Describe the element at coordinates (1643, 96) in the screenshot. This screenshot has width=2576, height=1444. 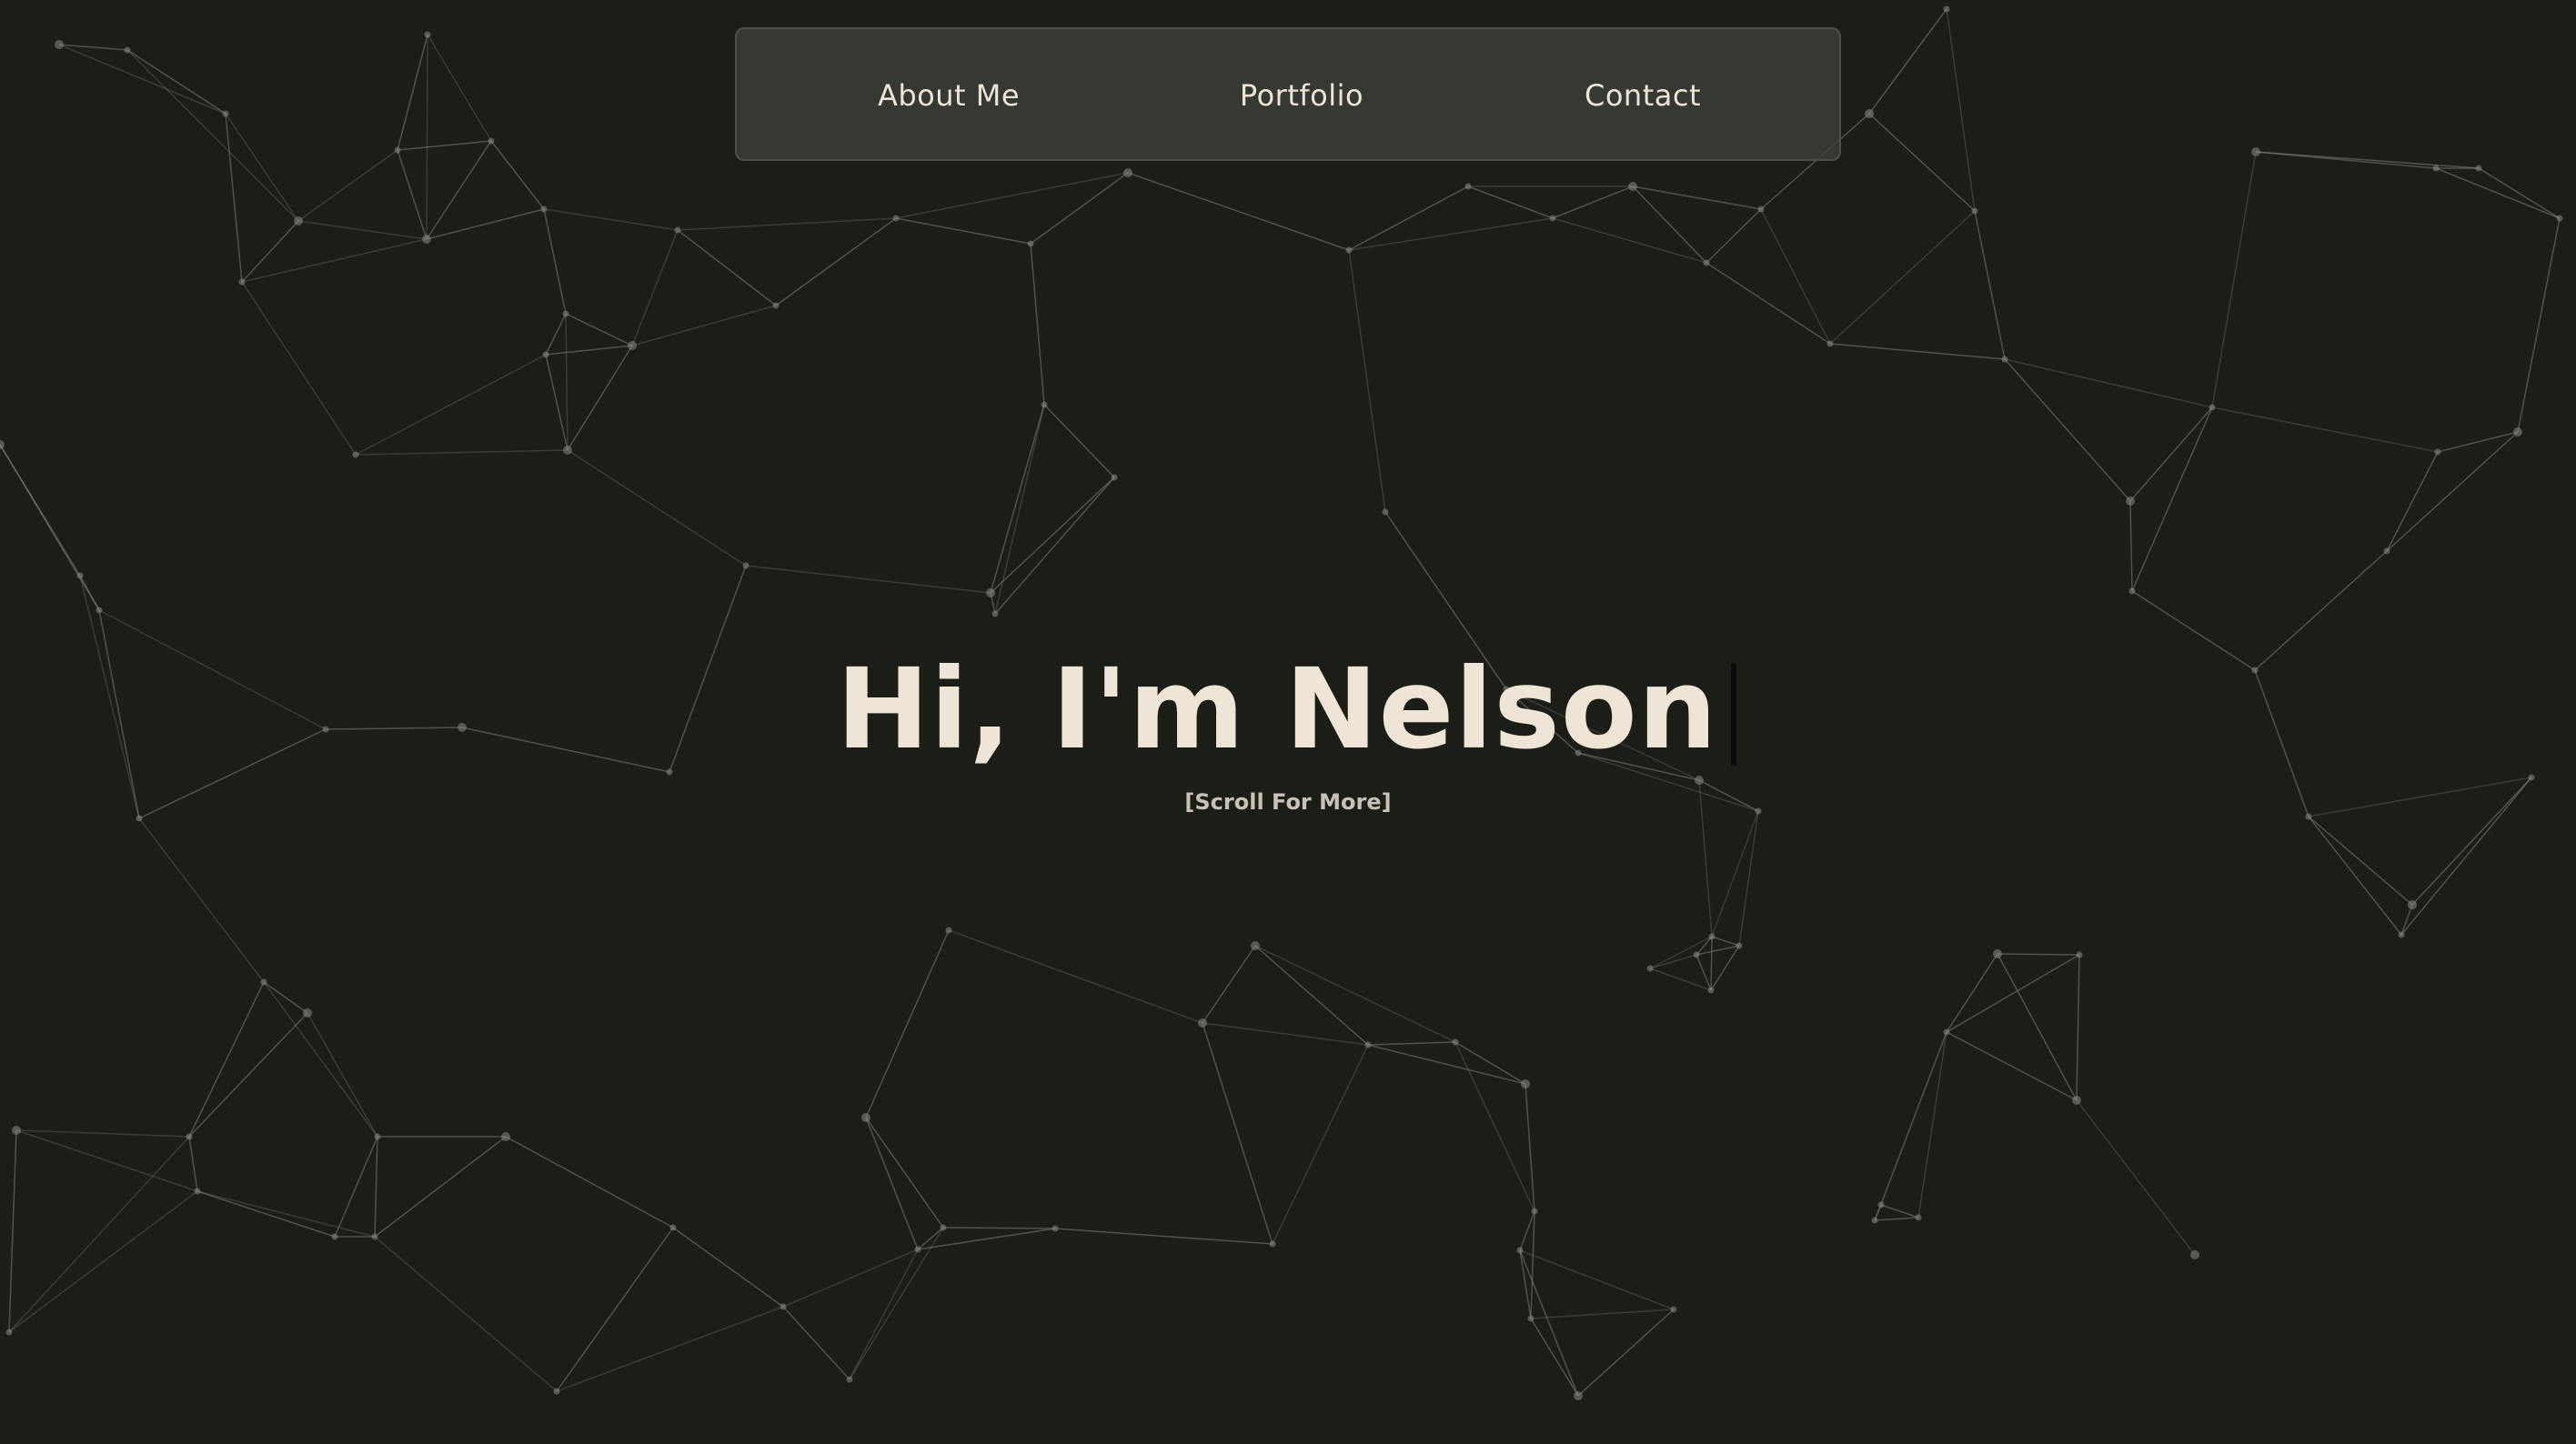
I see `nav-contact: Contact` at that location.